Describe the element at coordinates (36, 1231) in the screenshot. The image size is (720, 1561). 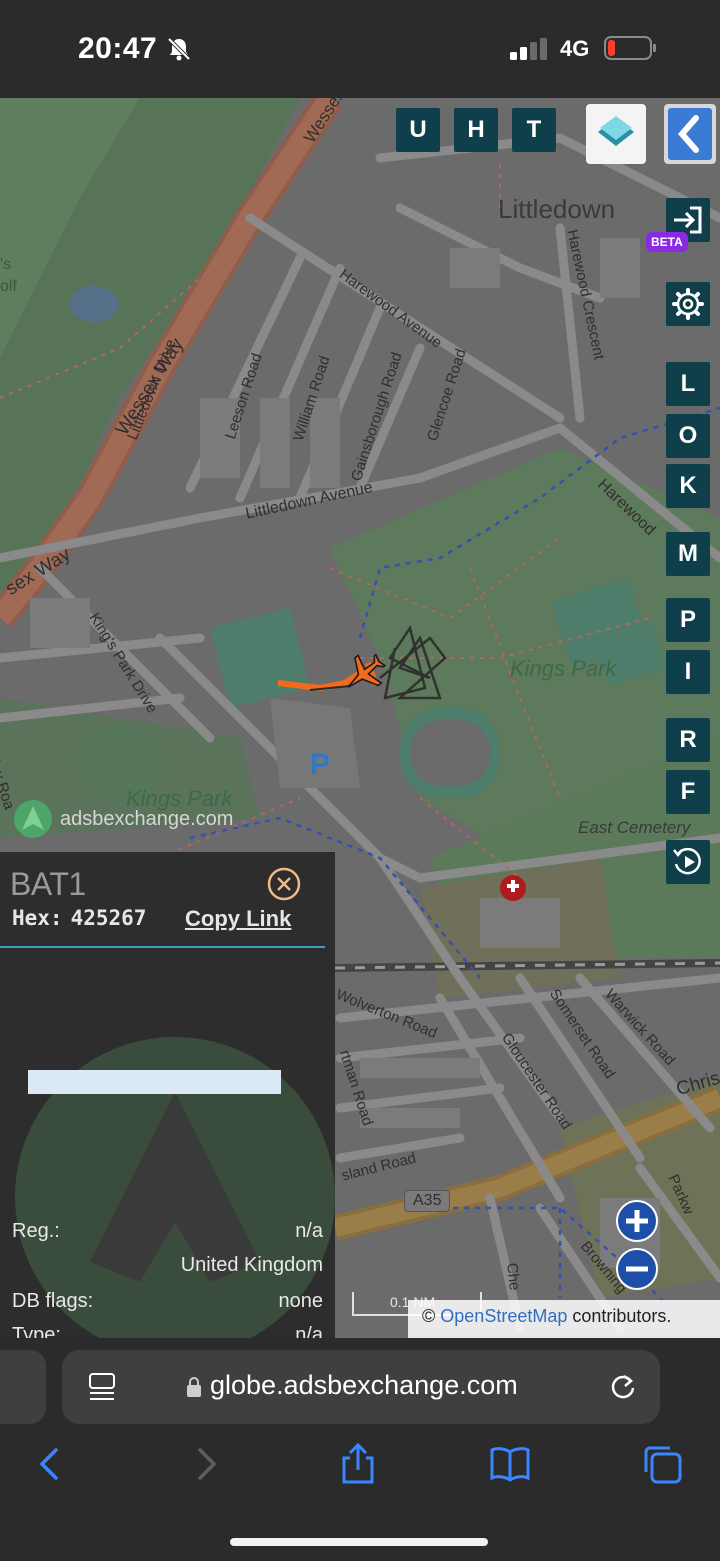
I see `row-label: Reg.:` at that location.